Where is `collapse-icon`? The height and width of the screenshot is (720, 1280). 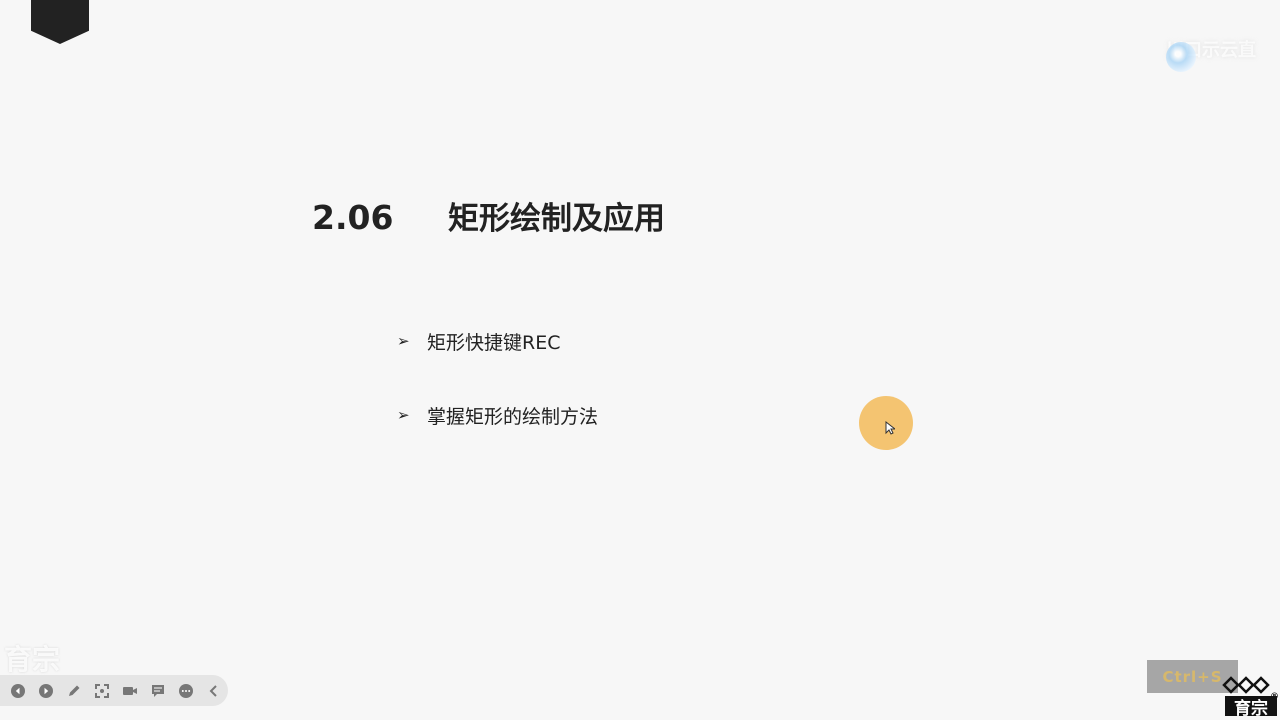 collapse-icon is located at coordinates (213, 690).